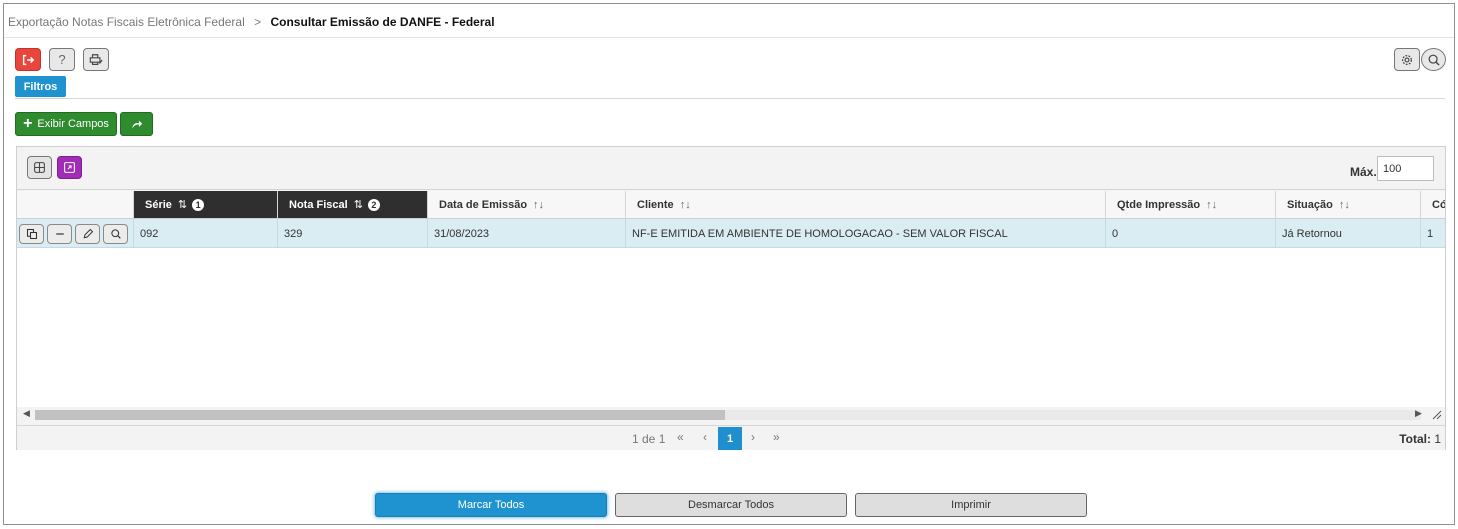  I want to click on last-page-button: », so click(776, 437).